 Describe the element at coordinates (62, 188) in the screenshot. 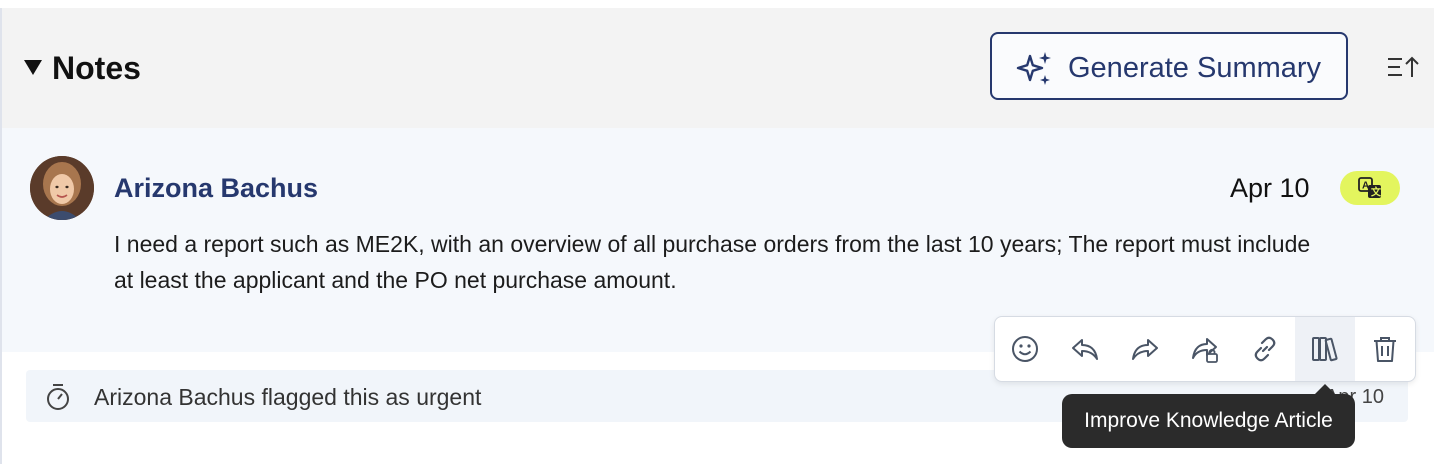

I see `avatar` at that location.